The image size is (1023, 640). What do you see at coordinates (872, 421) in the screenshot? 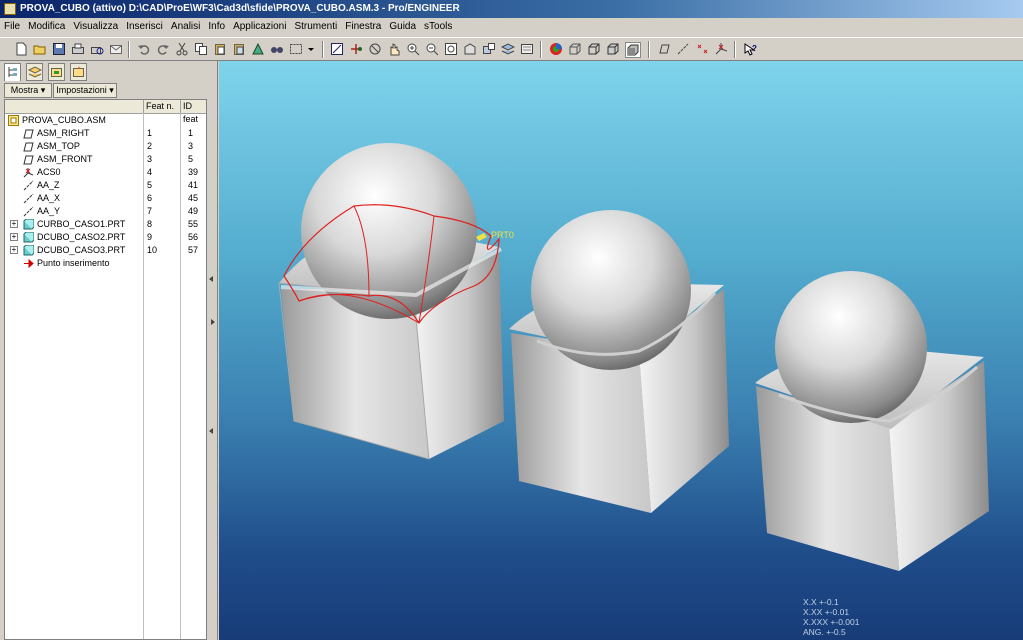
I see `part-dcubo-caso3` at bounding box center [872, 421].